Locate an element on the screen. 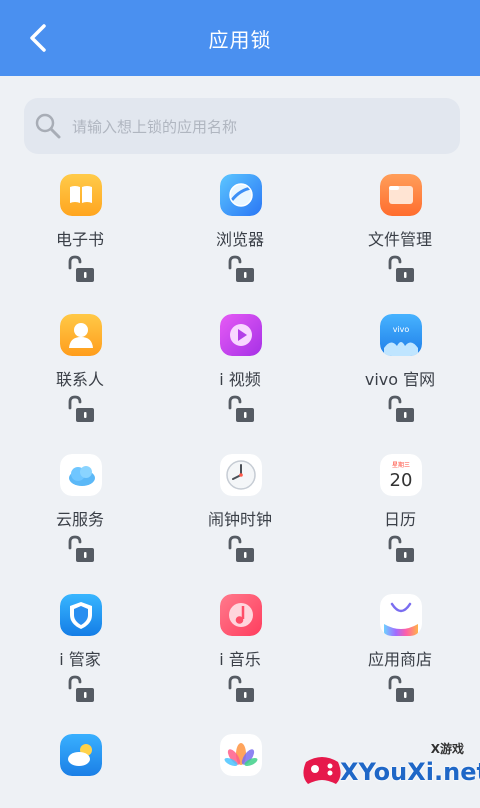  app-label: 浏览器 is located at coordinates (240, 238).